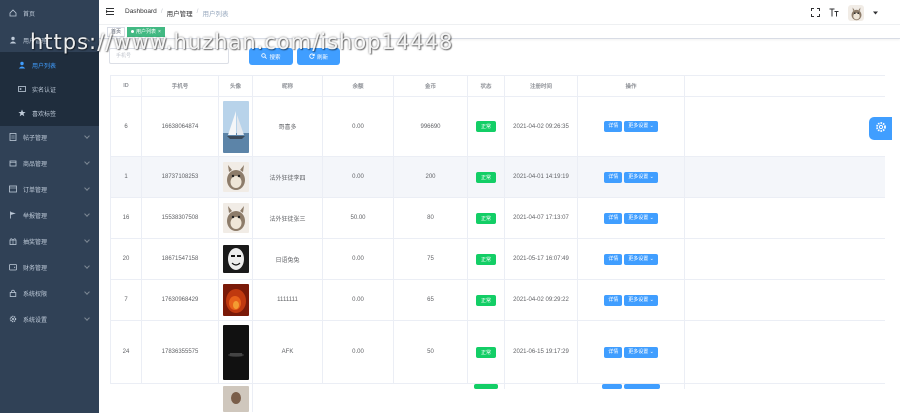  What do you see at coordinates (431, 352) in the screenshot?
I see `cell-coins: 50` at bounding box center [431, 352].